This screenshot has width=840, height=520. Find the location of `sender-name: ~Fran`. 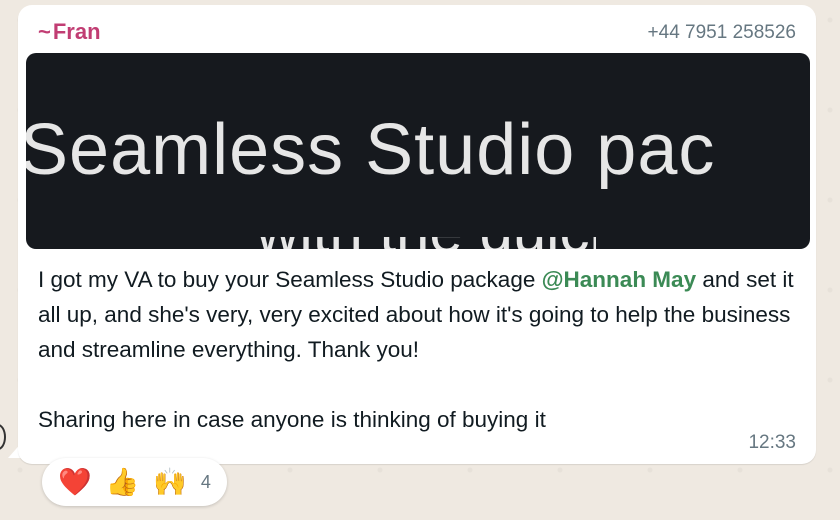

sender-name: ~Fran is located at coordinates (69, 32).